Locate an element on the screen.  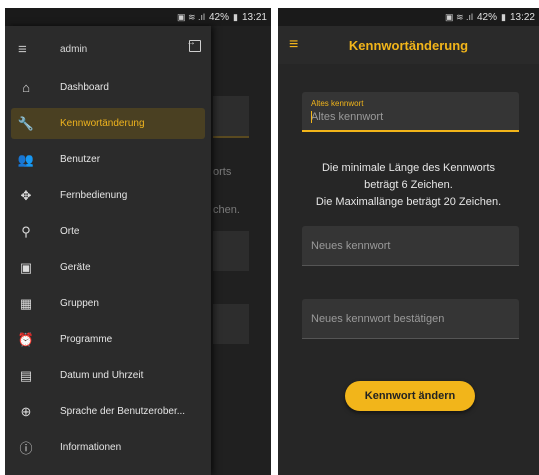
drawer-item-calendar: ▤ Datum und Uhrzeit is located at coordinates (108, 375).